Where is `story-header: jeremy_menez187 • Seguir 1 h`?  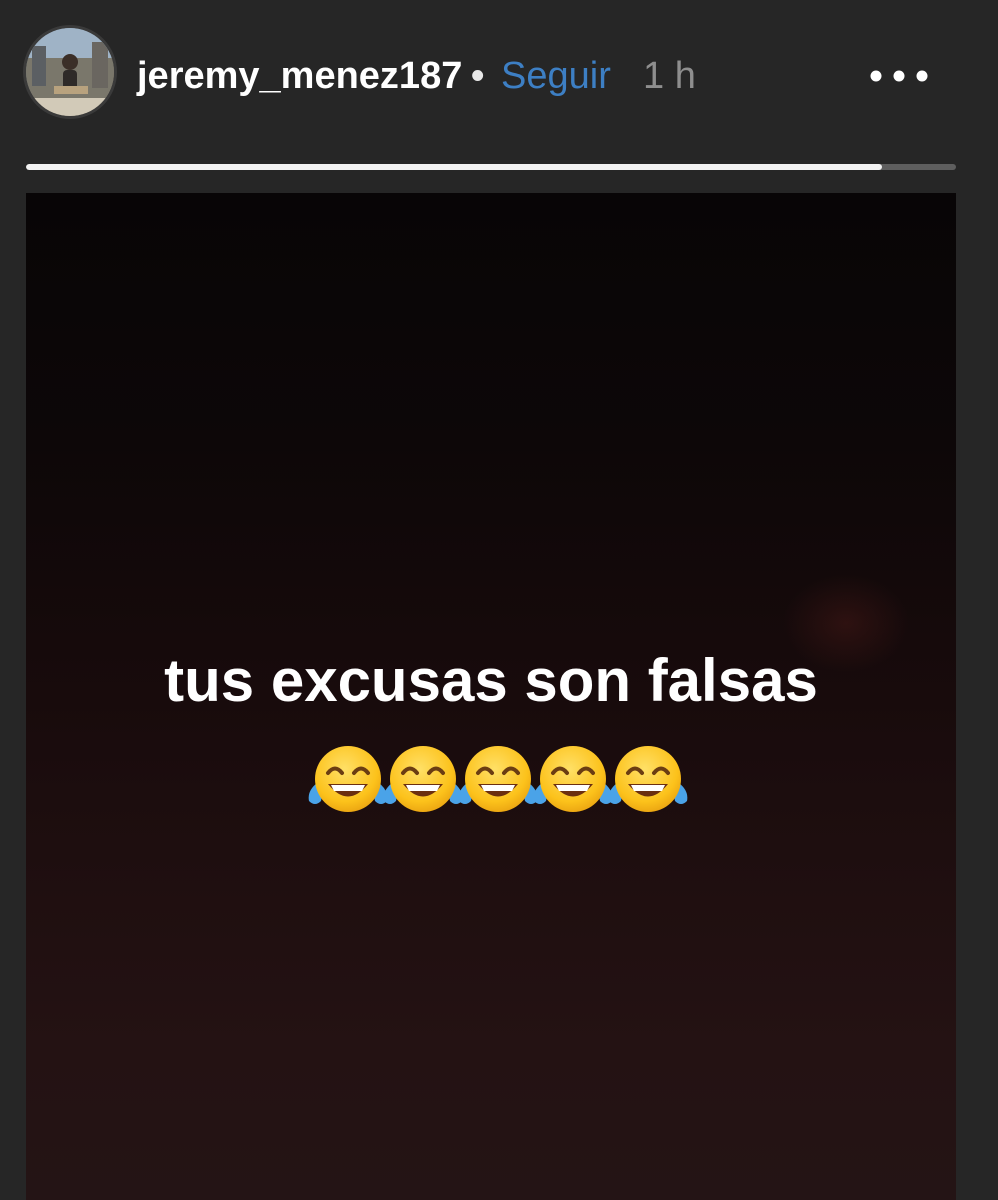 story-header: jeremy_menez187 • Seguir 1 h is located at coordinates (499, 75).